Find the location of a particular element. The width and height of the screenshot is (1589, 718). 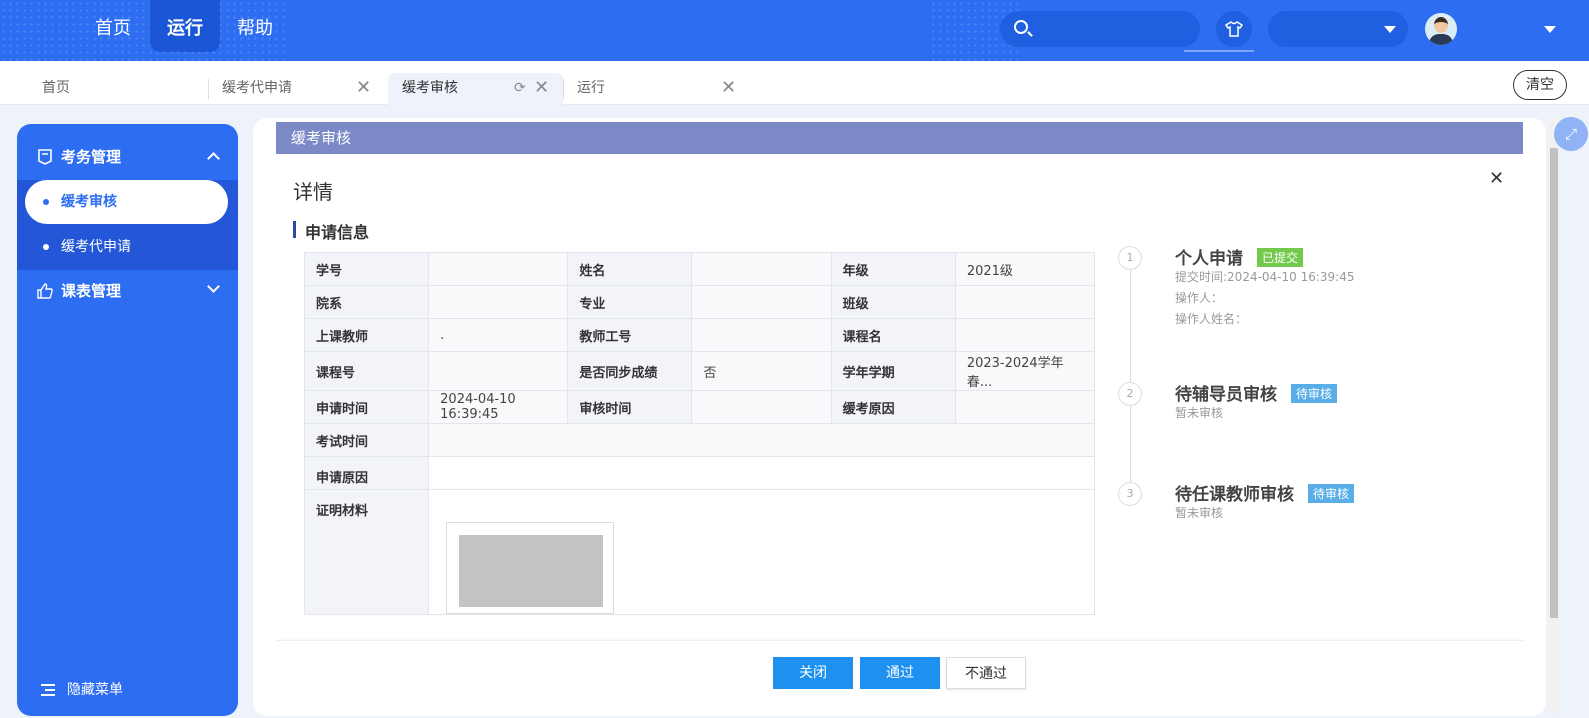

tab-defer-proxy-apply: 缓考代申请 ✕ is located at coordinates (298, 89).